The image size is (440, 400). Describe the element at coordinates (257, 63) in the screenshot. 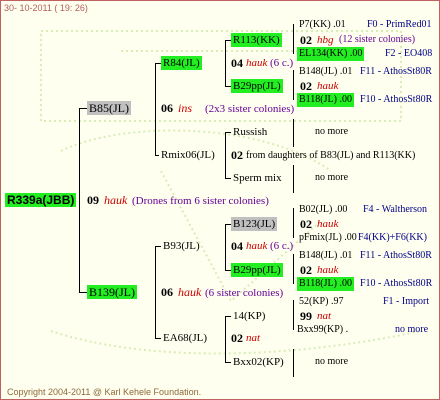

I see `upper-a-breeder: hauk` at that location.